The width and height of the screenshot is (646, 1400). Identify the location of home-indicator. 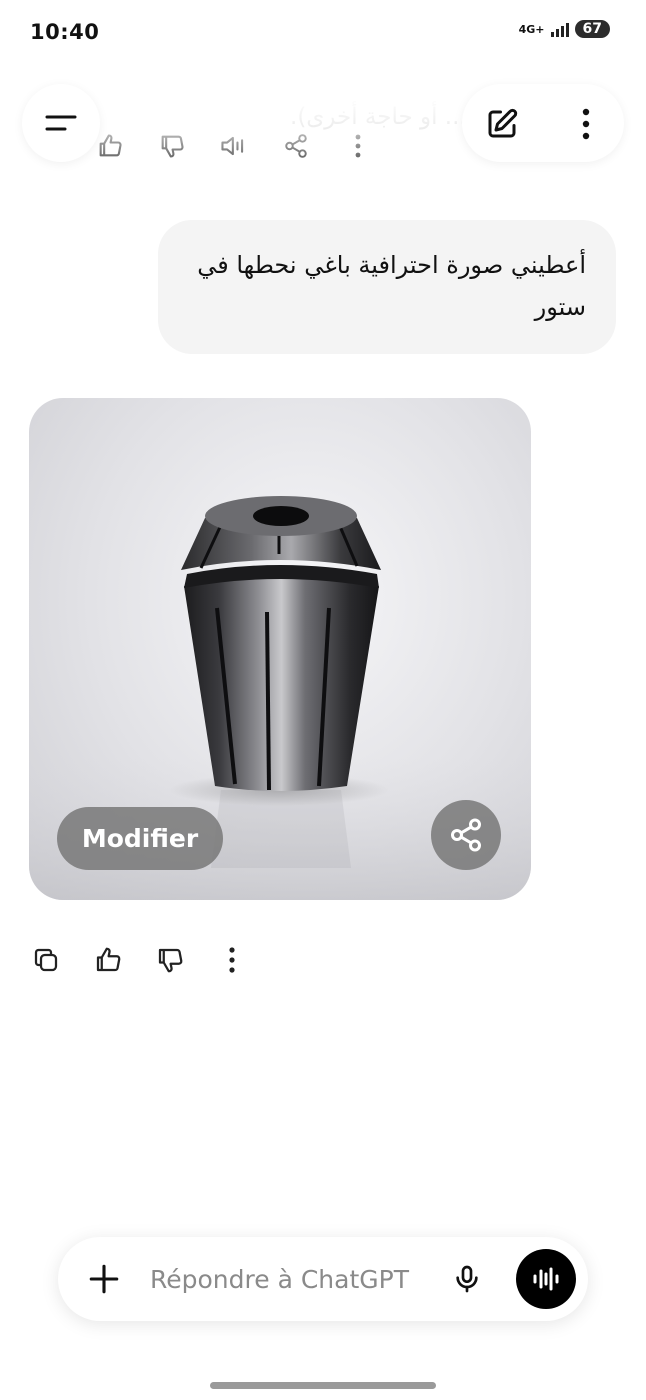
(323, 1385).